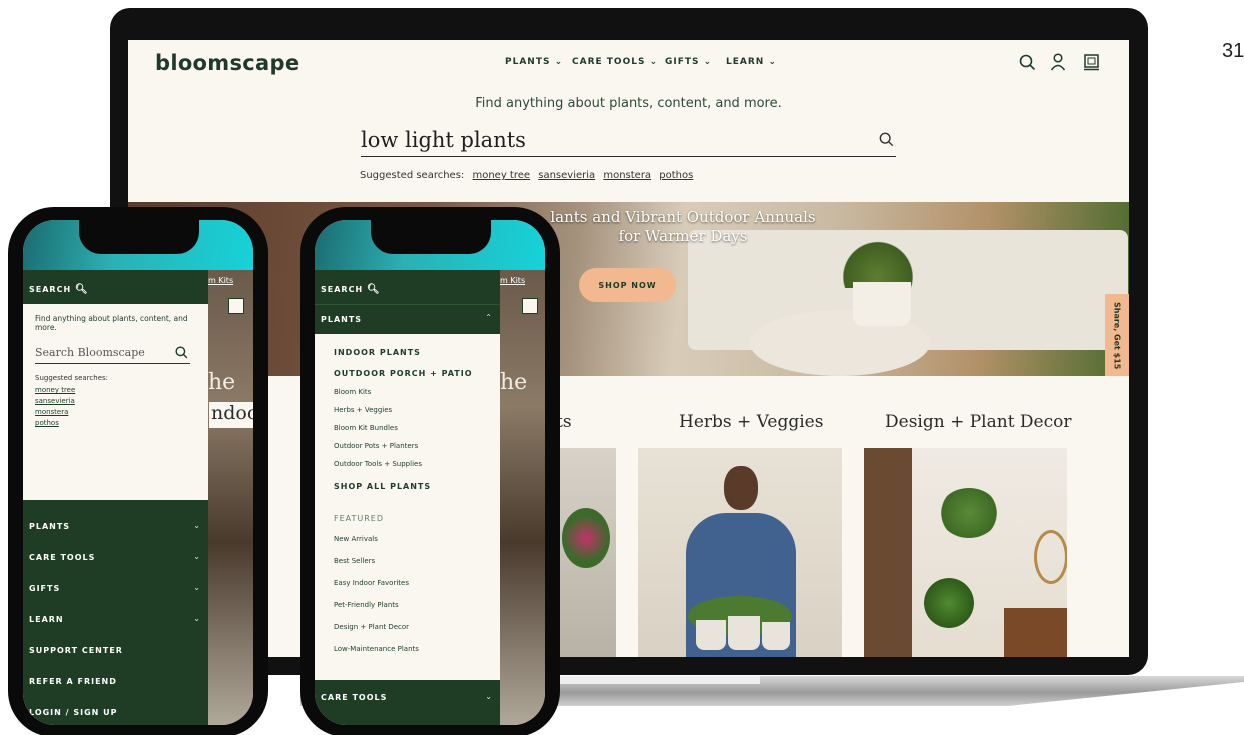 This screenshot has width=1244, height=735. Describe the element at coordinates (407, 319) in the screenshot. I see `menu-item-plants-open: PLANTS ⌃` at that location.